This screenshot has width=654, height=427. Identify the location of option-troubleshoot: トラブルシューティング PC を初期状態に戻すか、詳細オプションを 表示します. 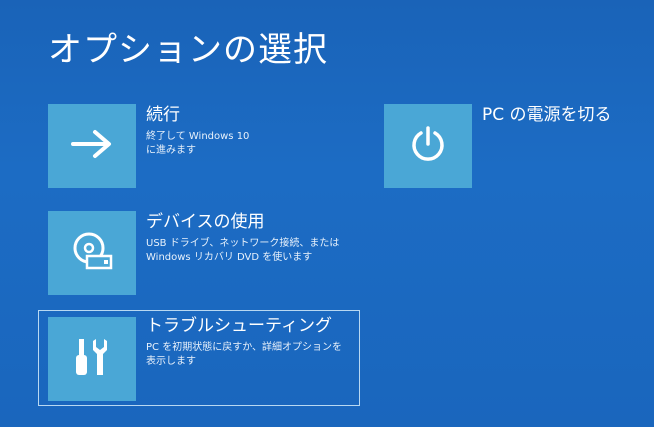
(199, 358).